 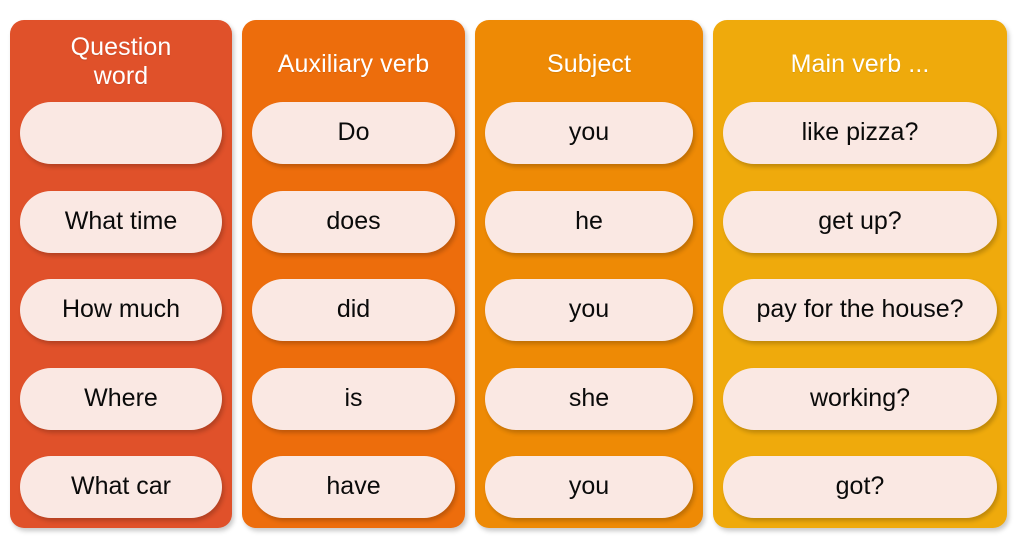 I want to click on column-header-text: Question word, so click(x=121, y=62).